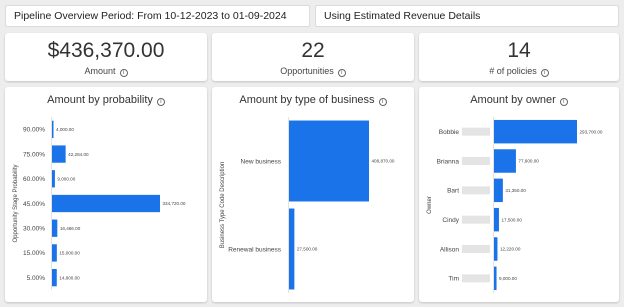 This screenshot has height=307, width=624. Describe the element at coordinates (106, 50) in the screenshot. I see `kpi-amount-value: $436,370.00` at that location.